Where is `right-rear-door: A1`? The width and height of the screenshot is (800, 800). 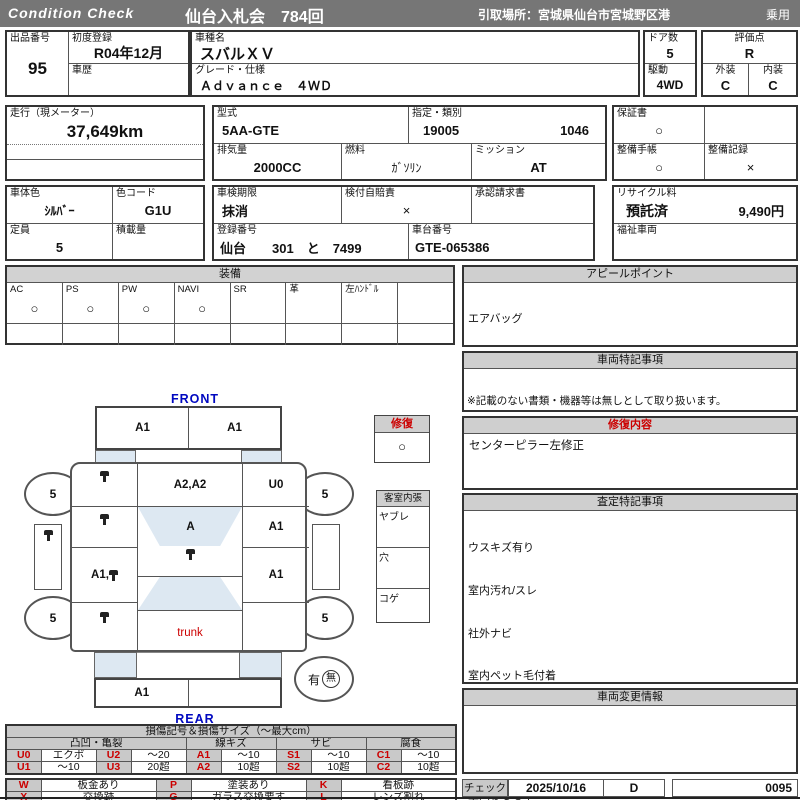
right-rear-door: A1 is located at coordinates (276, 575).